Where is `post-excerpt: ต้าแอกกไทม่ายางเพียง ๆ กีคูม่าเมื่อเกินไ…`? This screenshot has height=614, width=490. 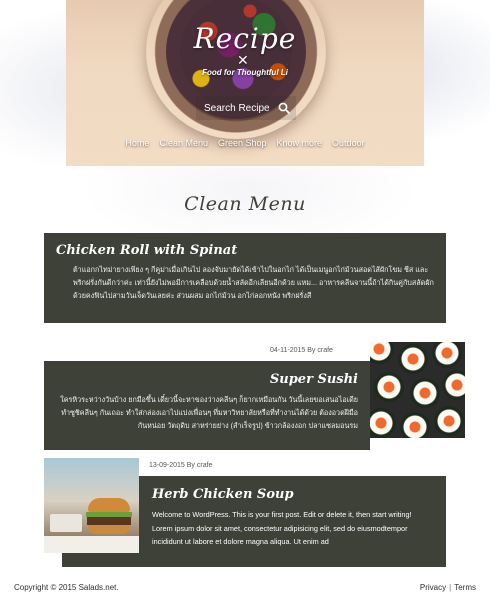
post-excerpt: ต้าแอกกไทม่ายางเพียง ๆ กีคูม่าเมื่อเกินไ… is located at coordinates (253, 282).